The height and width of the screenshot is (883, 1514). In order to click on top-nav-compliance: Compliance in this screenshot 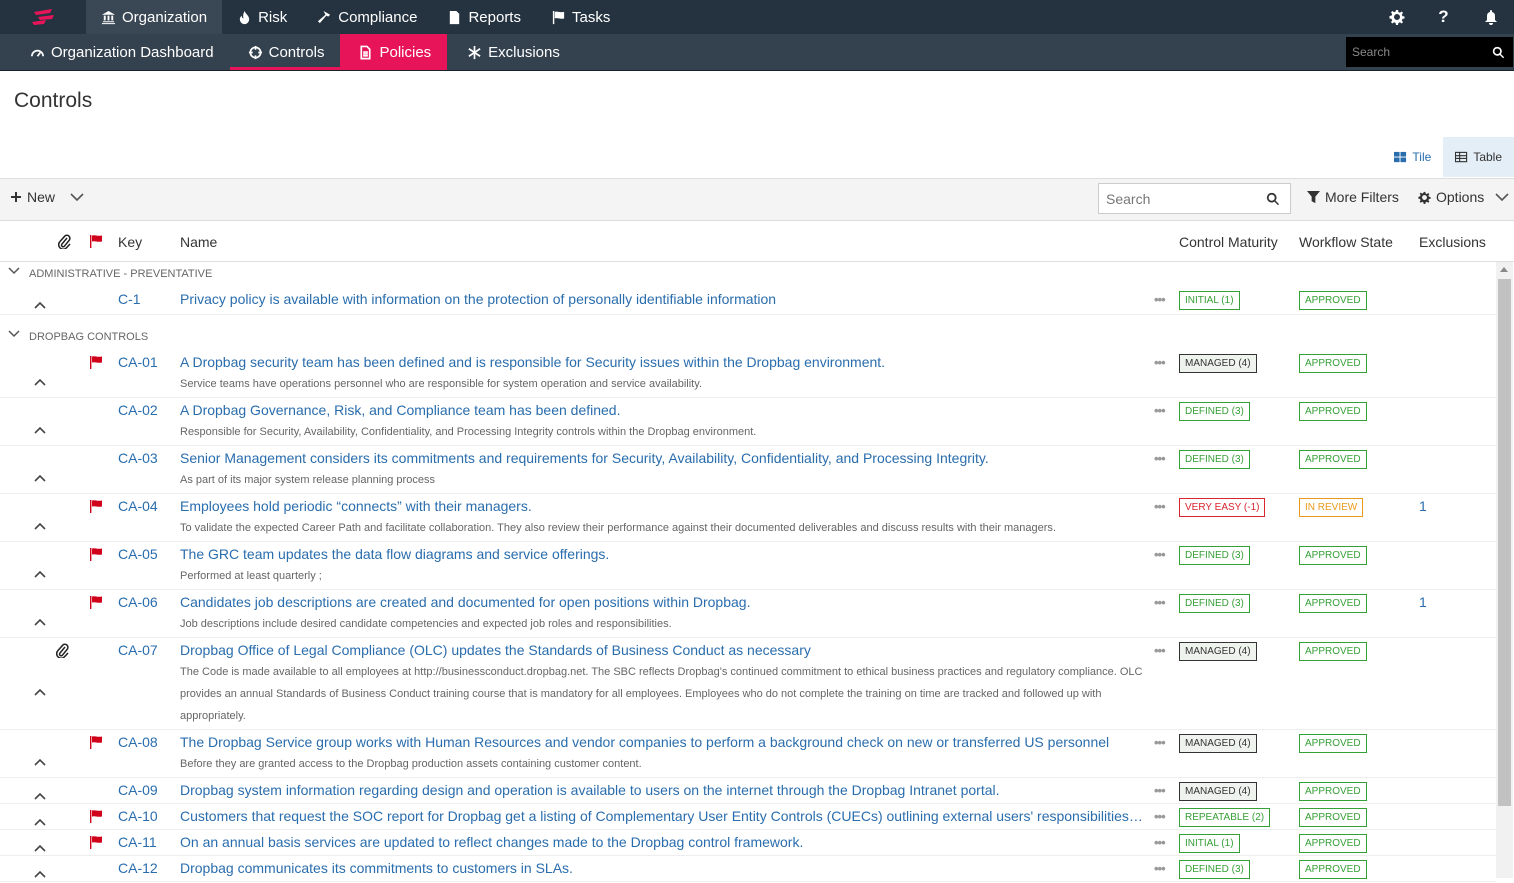, I will do `click(367, 17)`.